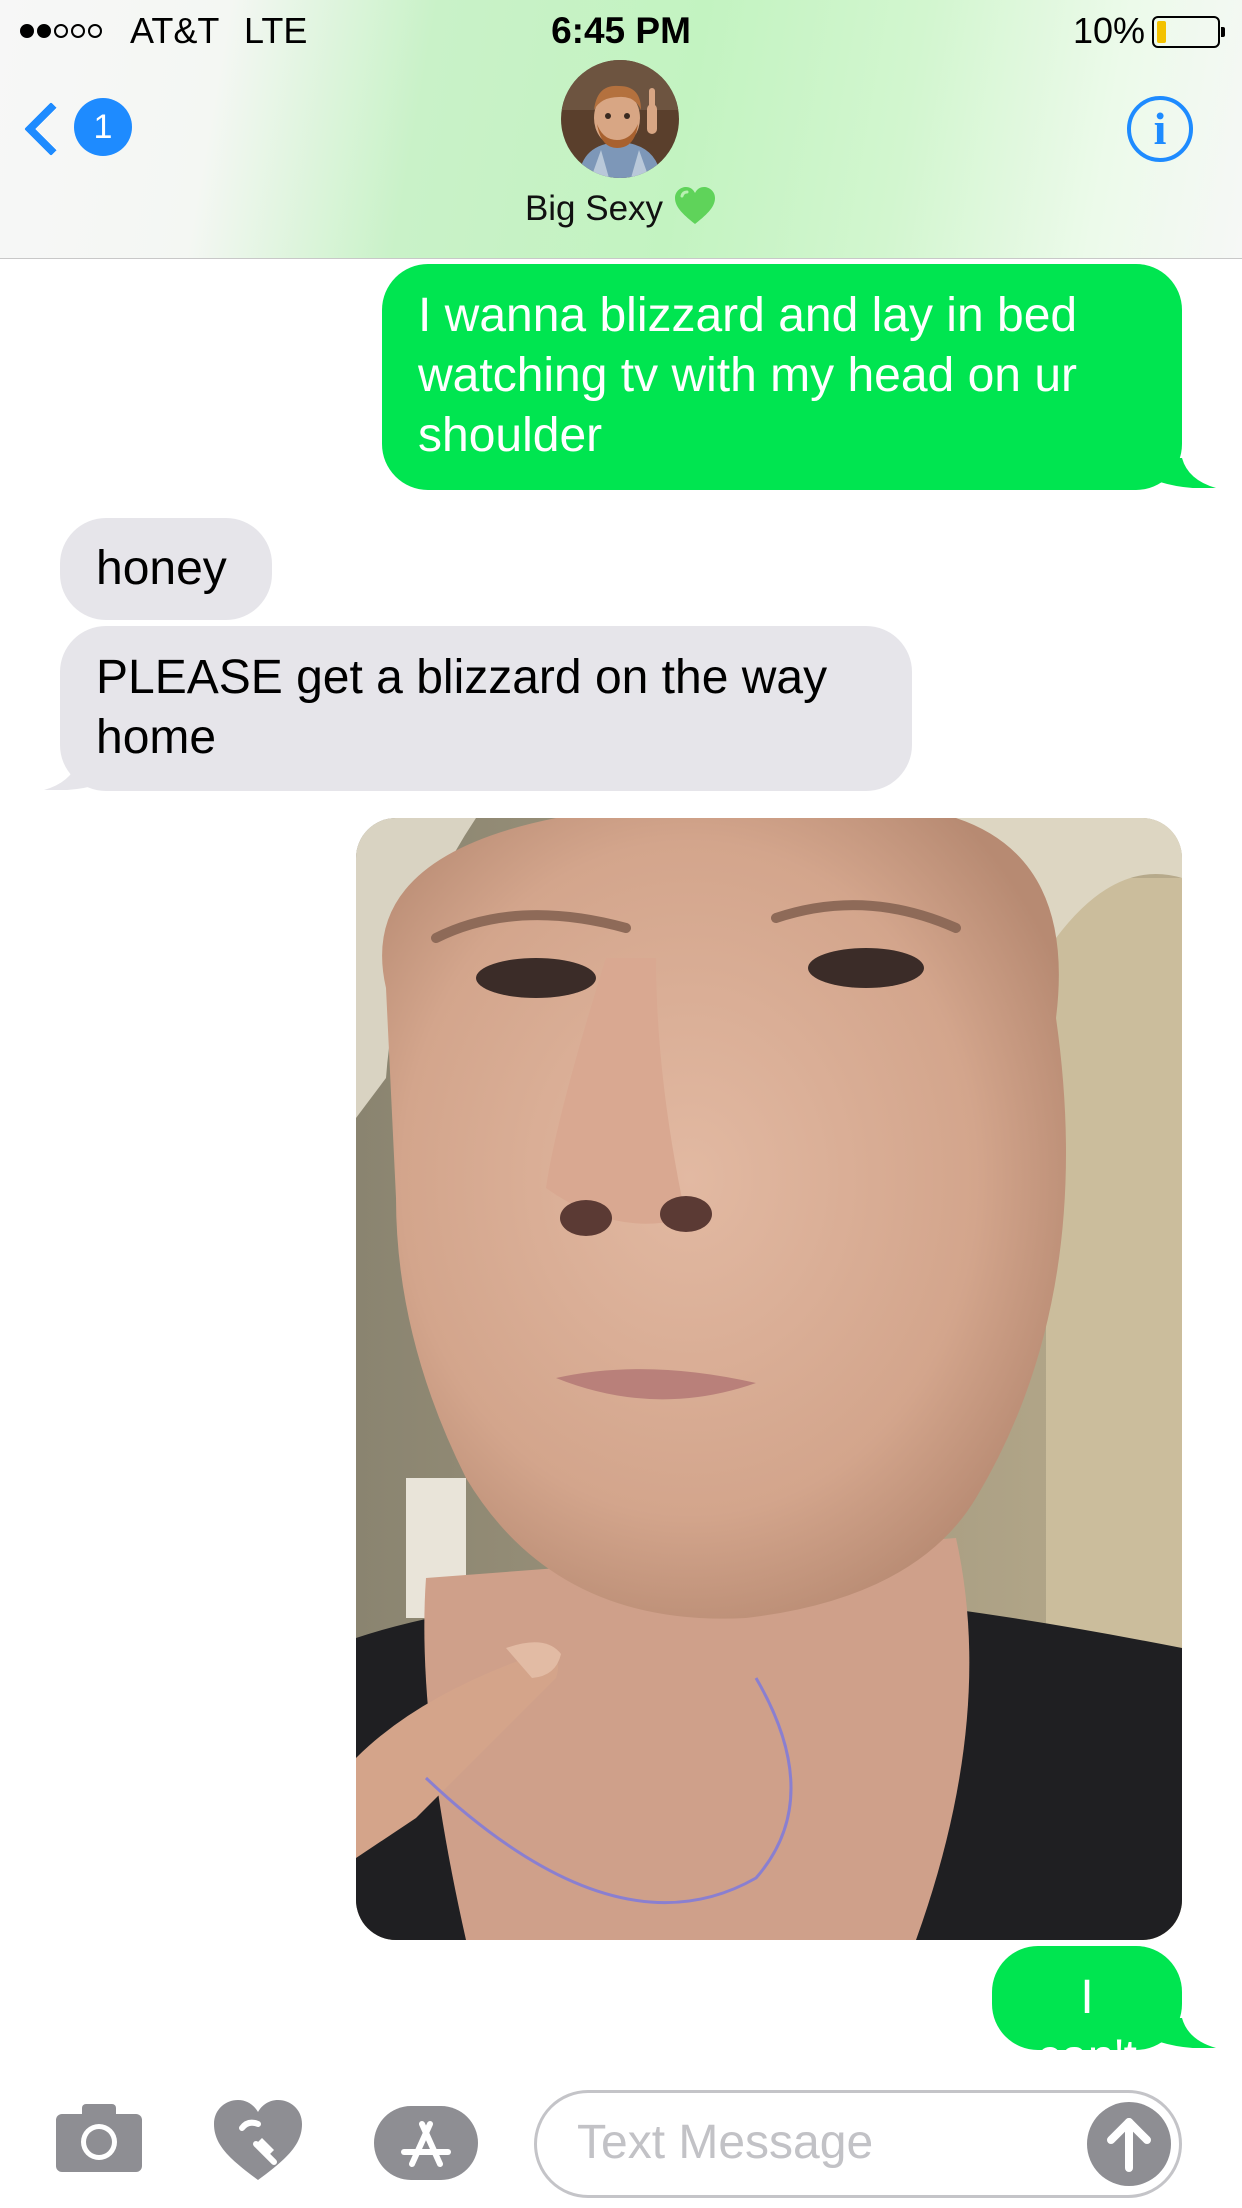 The image size is (1242, 2208). What do you see at coordinates (51, 129) in the screenshot?
I see `chevron-left-icon` at bounding box center [51, 129].